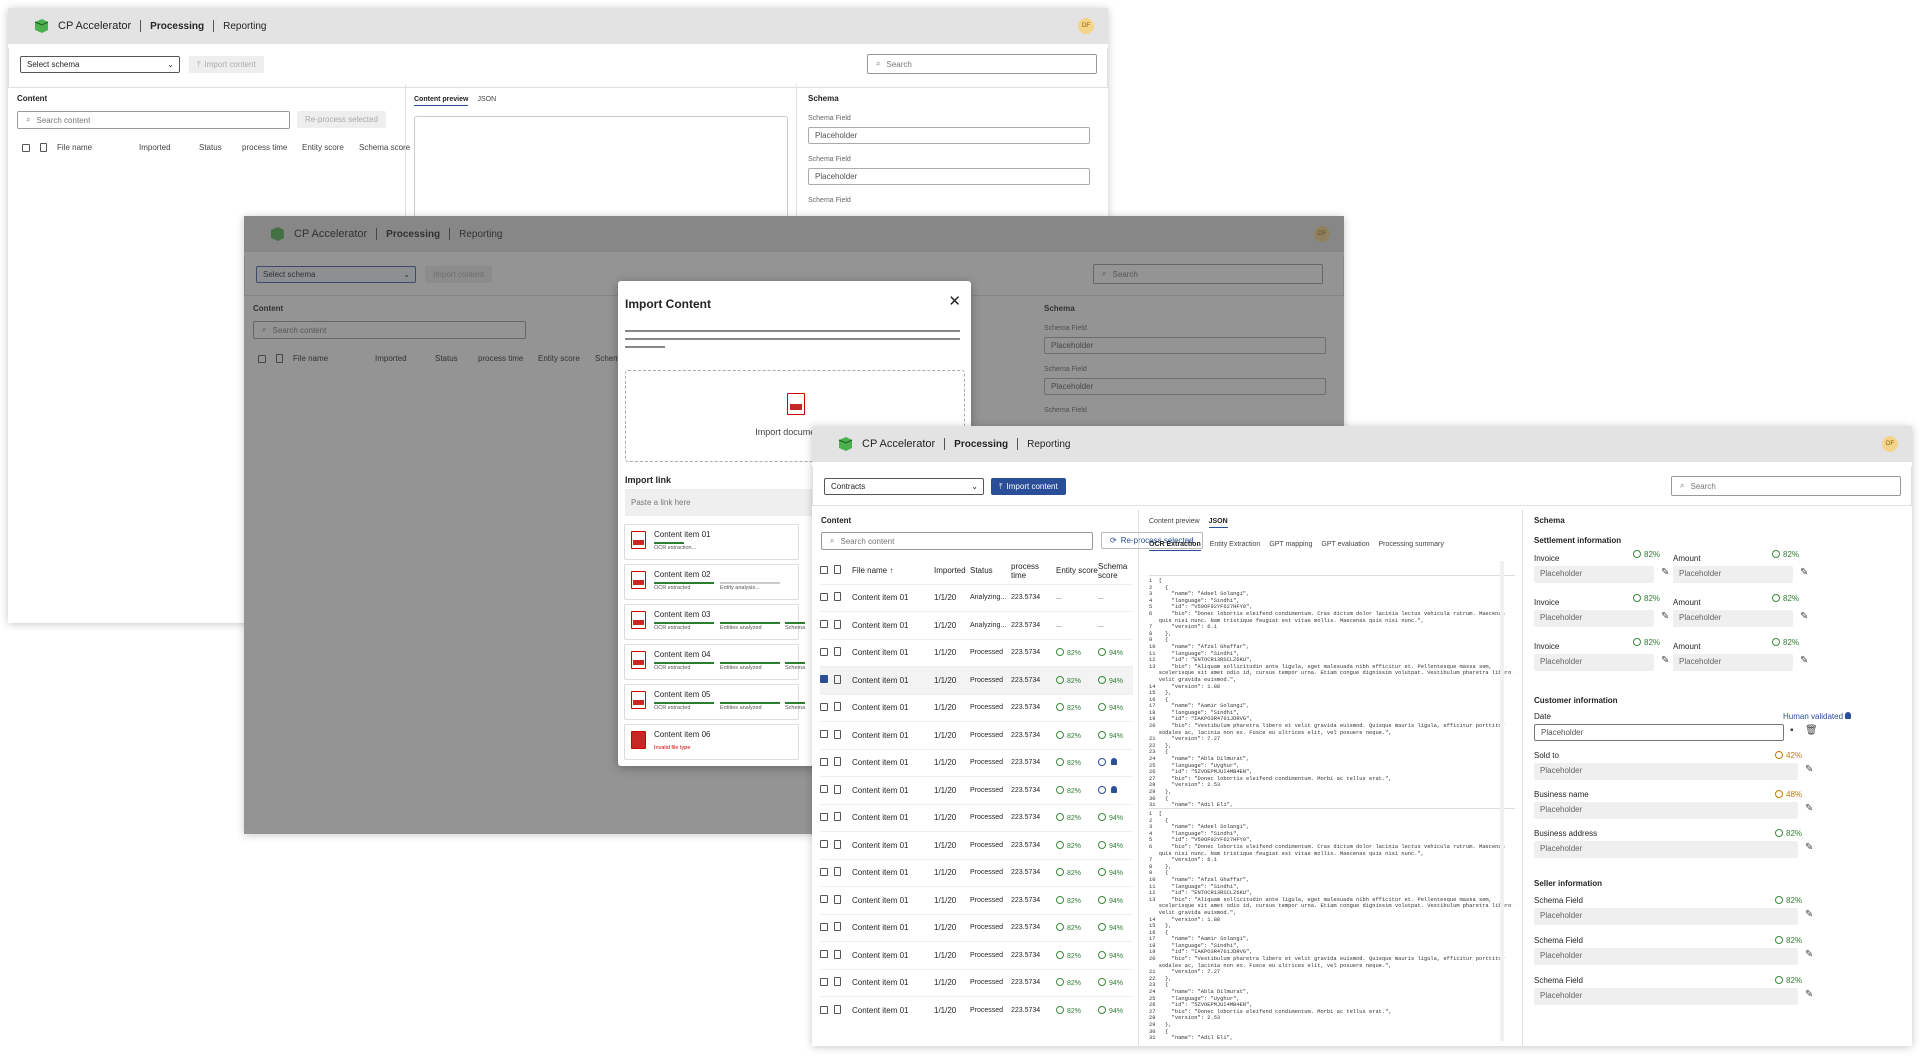  Describe the element at coordinates (725, 502) in the screenshot. I see `import-link-input: Paste a link here` at that location.